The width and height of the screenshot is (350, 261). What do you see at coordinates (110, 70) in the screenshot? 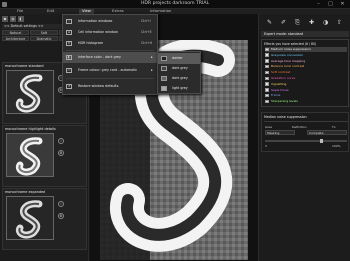
I see `menu-item-frame-colour: ▭ Frame colour: grey card - automatic ▸` at bounding box center [110, 70].